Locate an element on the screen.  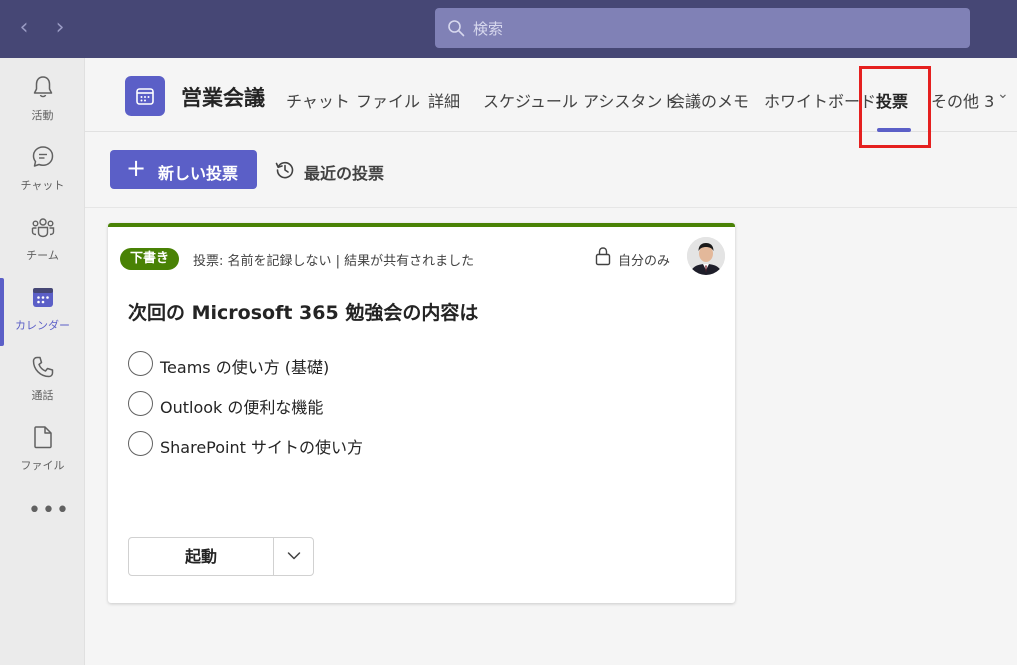
page-title: 営業会議 is located at coordinates (223, 98).